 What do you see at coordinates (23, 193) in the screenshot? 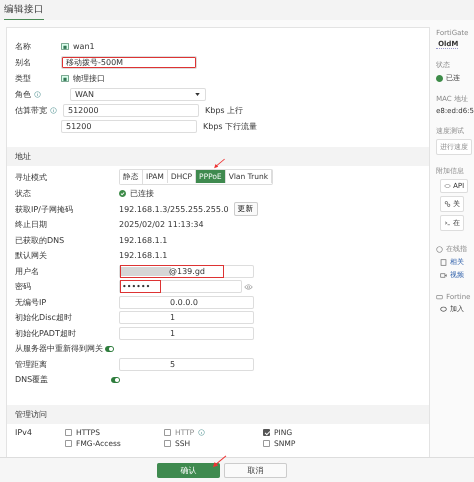
I see `field-label: 状态` at bounding box center [23, 193].